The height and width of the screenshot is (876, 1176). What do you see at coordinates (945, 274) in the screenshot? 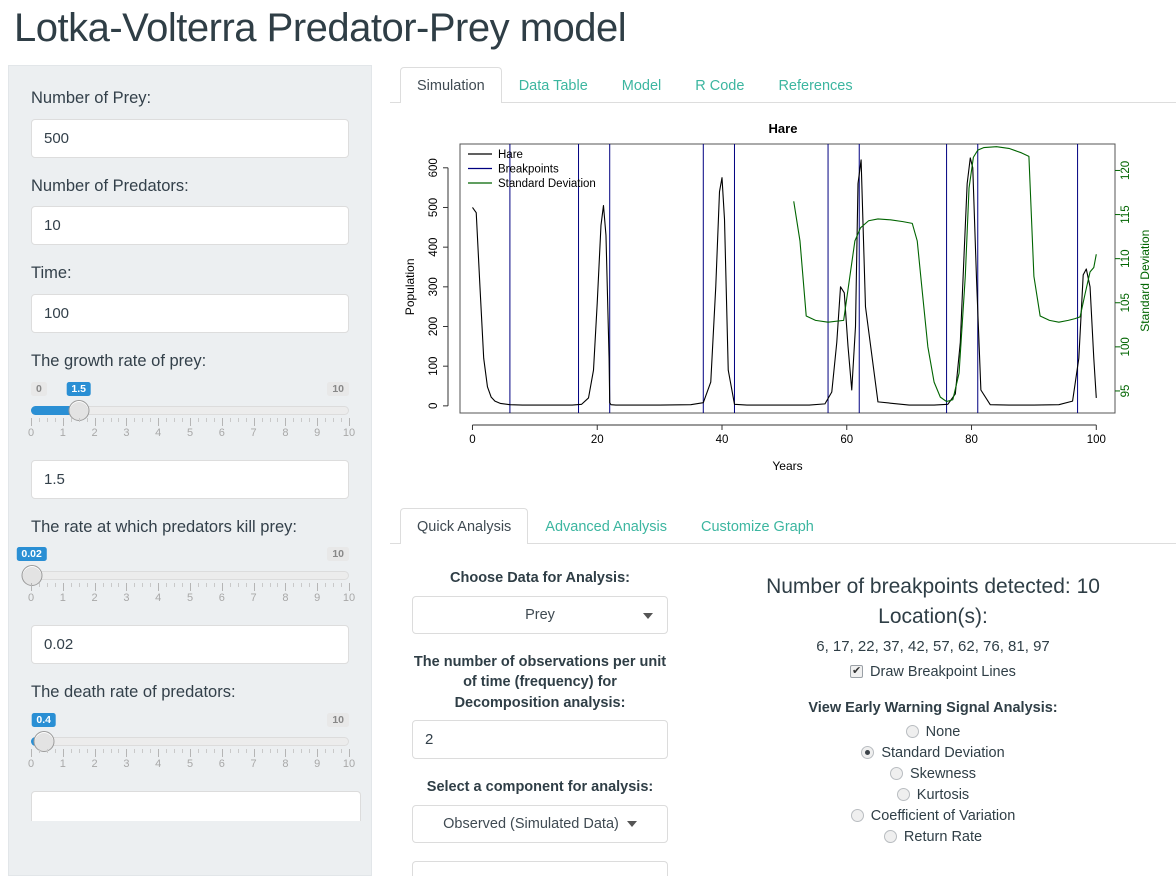
I see `series-standard-deviation` at bounding box center [945, 274].